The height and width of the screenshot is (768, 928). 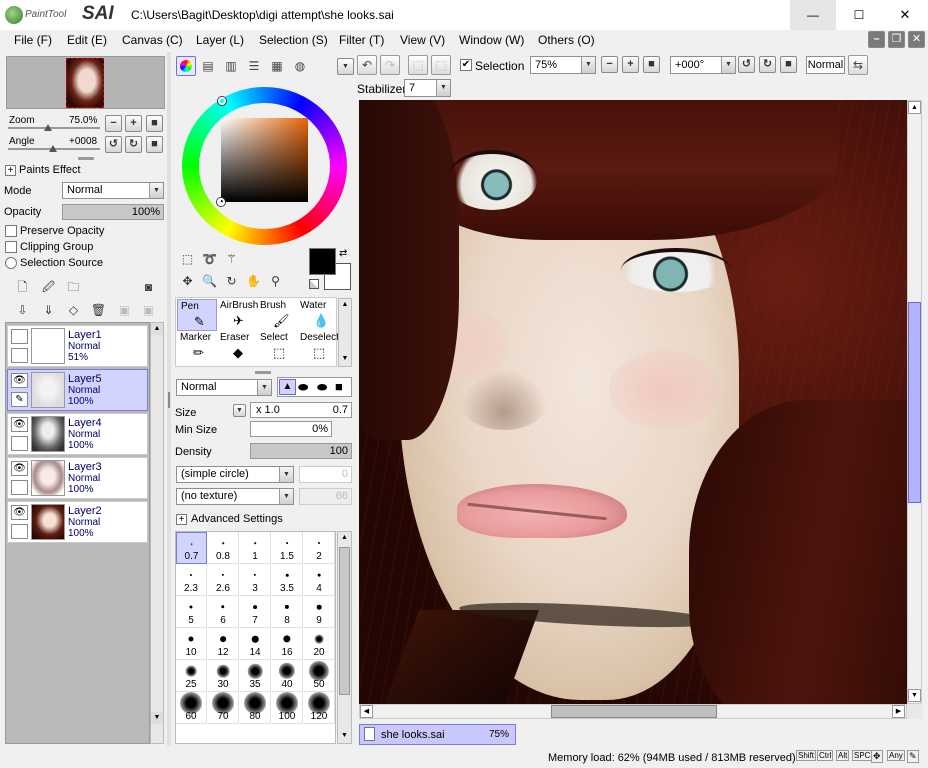 I want to click on tool-marker: Marker ✏, so click(x=197, y=347).